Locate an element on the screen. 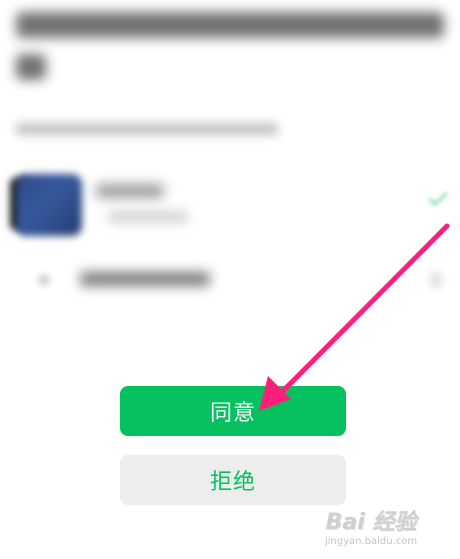  agree-button: 同意 is located at coordinates (233, 411).